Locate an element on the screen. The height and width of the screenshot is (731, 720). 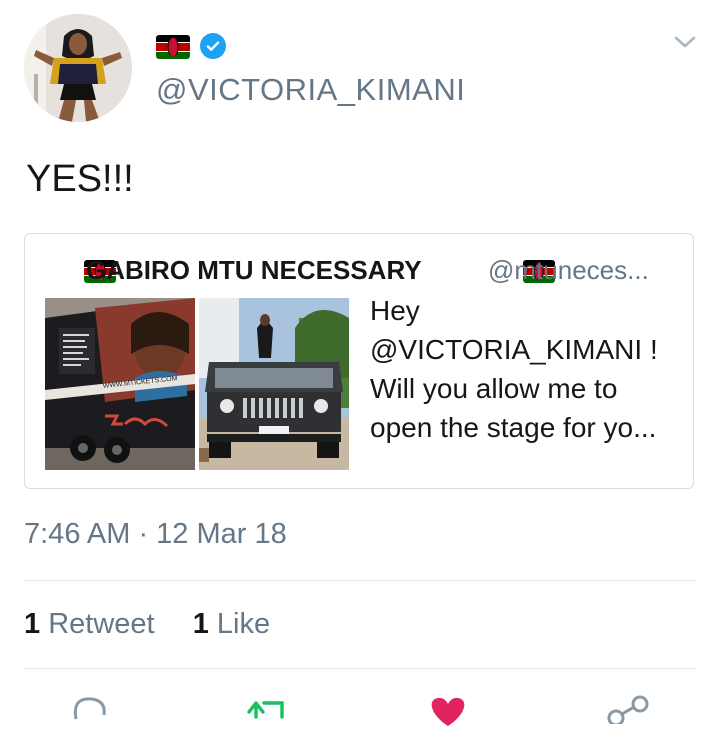
quoted-media-image is located at coordinates (274, 384).